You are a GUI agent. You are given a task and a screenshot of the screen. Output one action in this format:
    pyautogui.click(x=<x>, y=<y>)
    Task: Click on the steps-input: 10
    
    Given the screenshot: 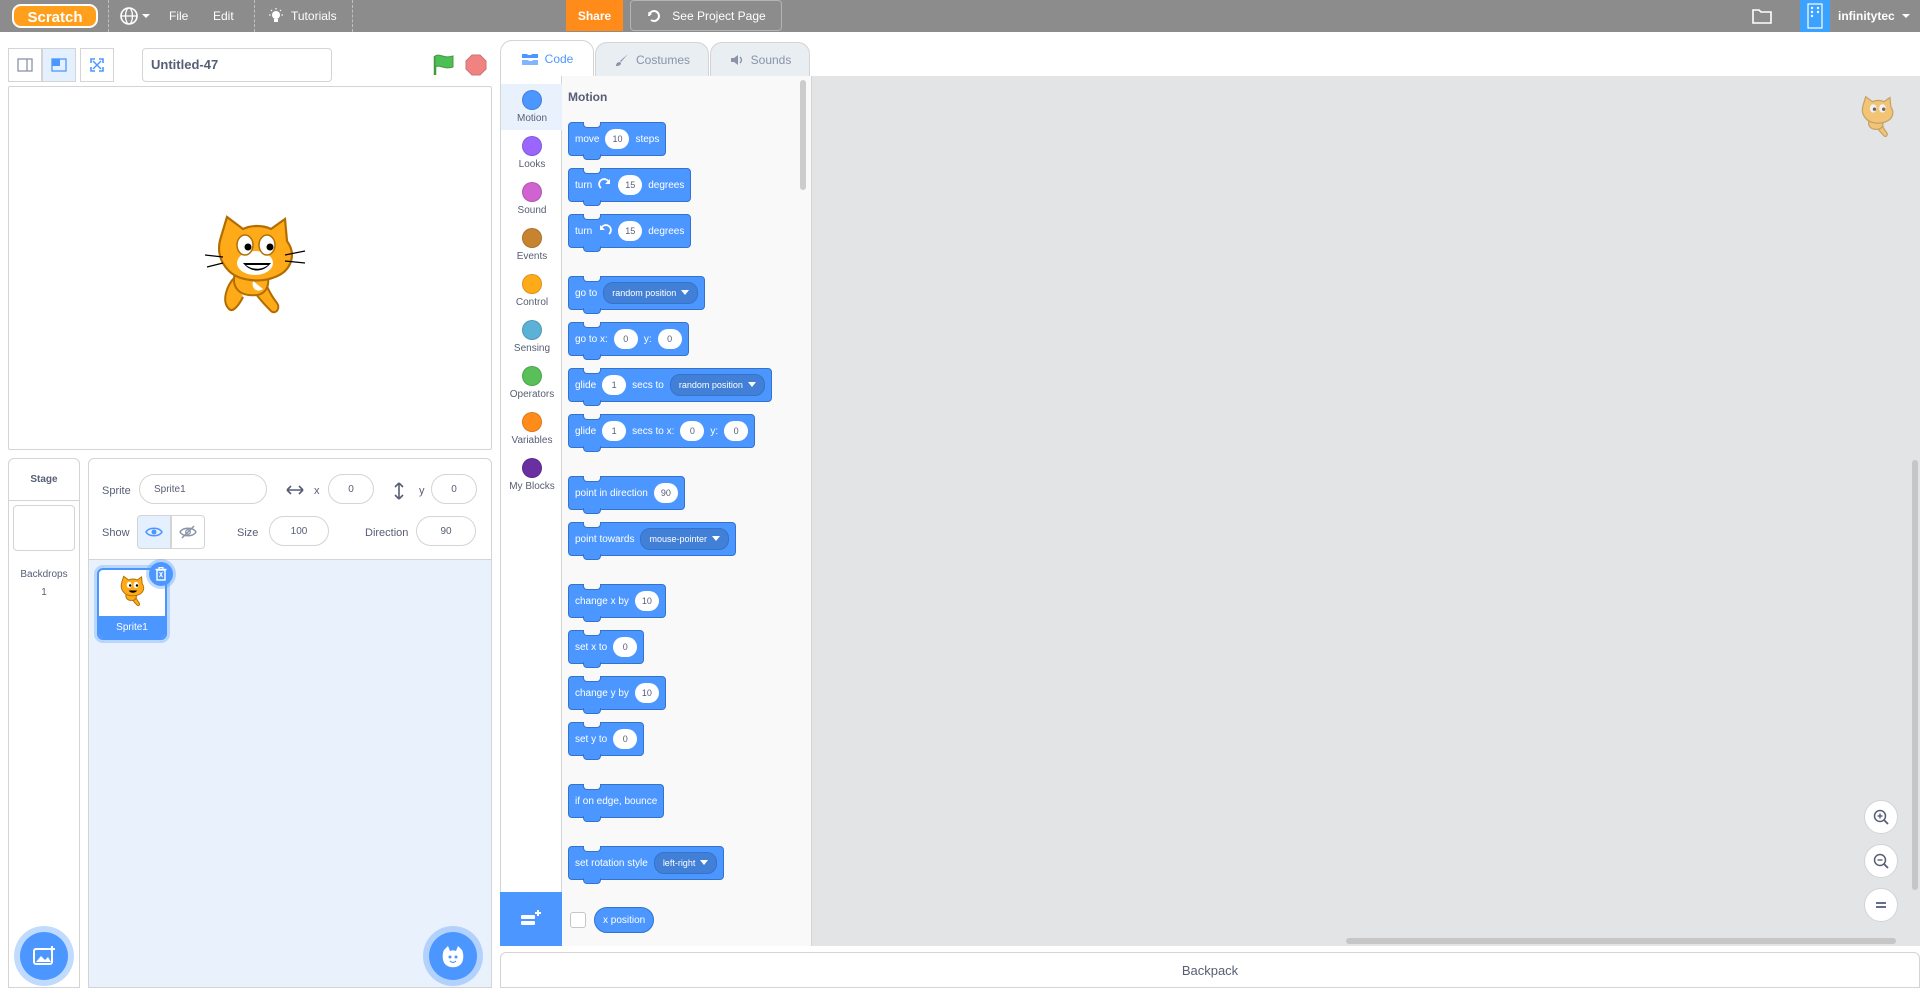 What is the action you would take?
    pyautogui.click(x=617, y=139)
    